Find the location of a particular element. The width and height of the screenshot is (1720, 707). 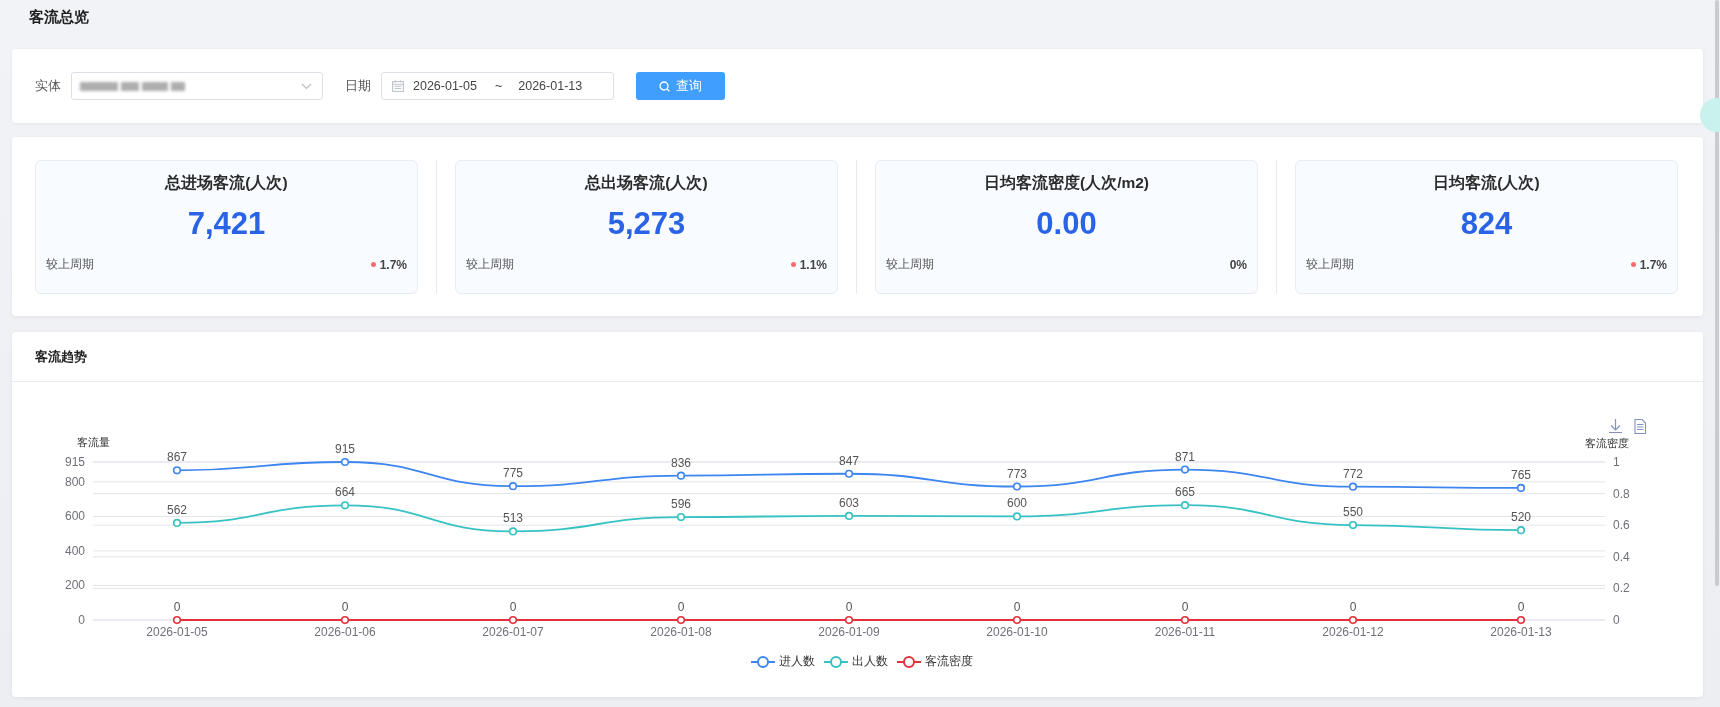

axis-tick-label: 1 is located at coordinates (1616, 462).